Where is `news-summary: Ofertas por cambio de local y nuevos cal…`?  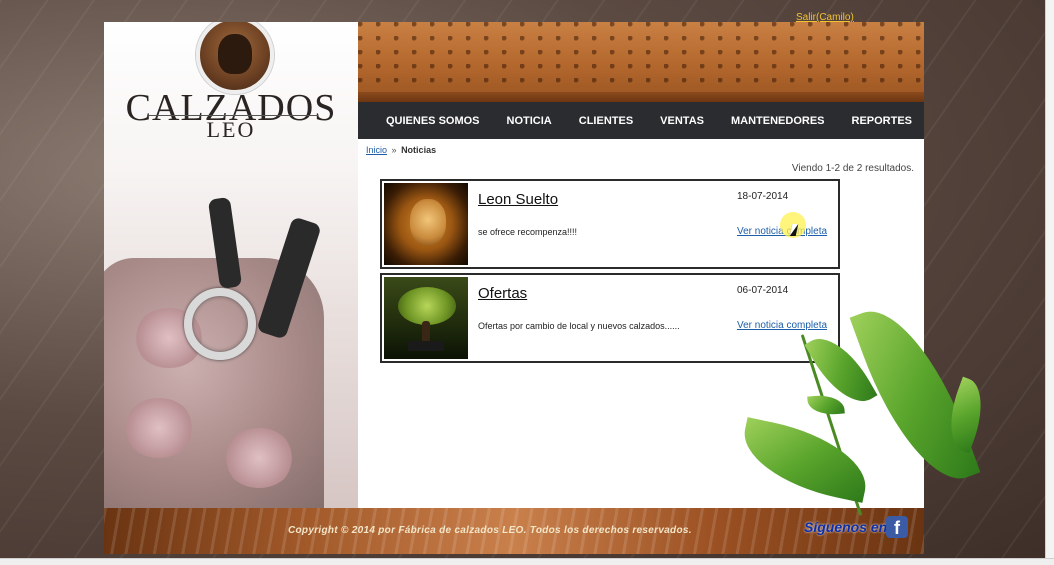
news-summary: Ofertas por cambio de local y nuevos cal… is located at coordinates (579, 326).